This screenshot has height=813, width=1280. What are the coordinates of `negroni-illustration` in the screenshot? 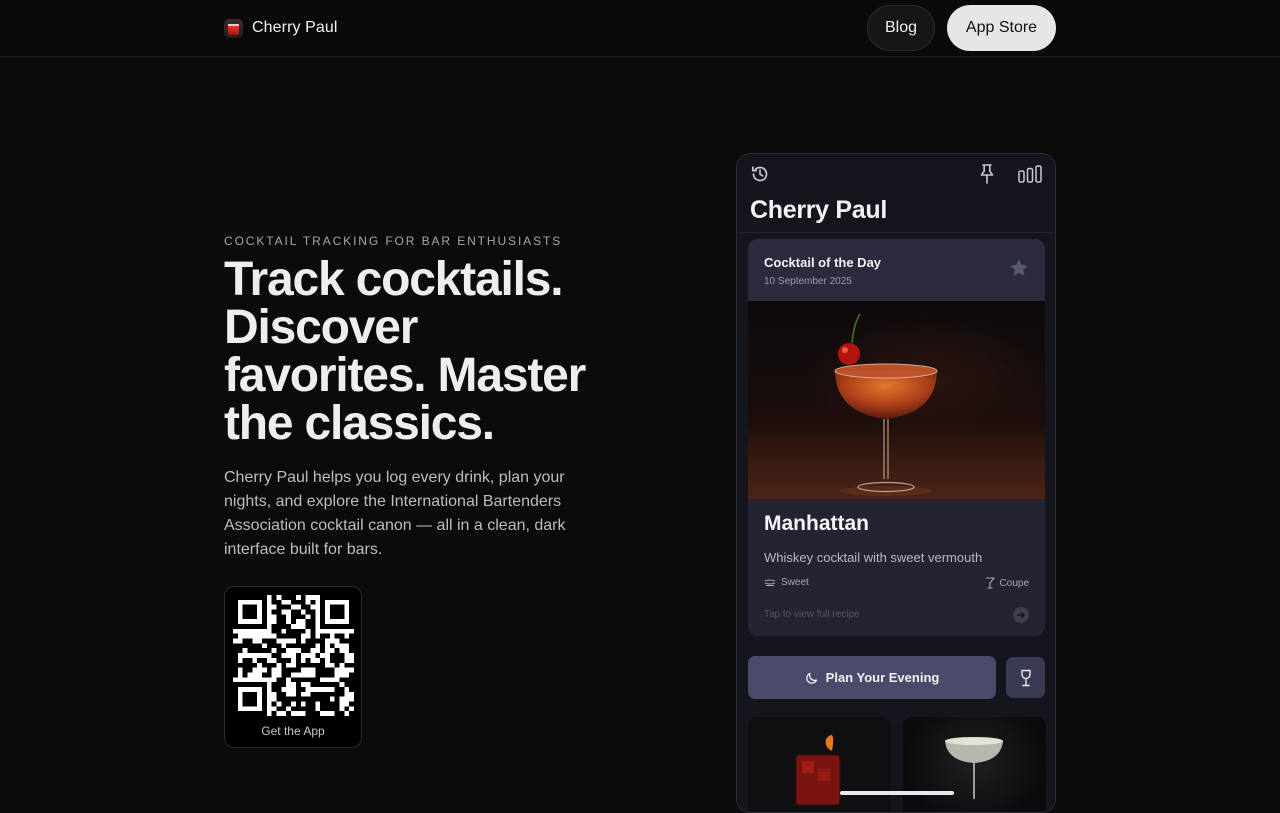 It's located at (818, 770).